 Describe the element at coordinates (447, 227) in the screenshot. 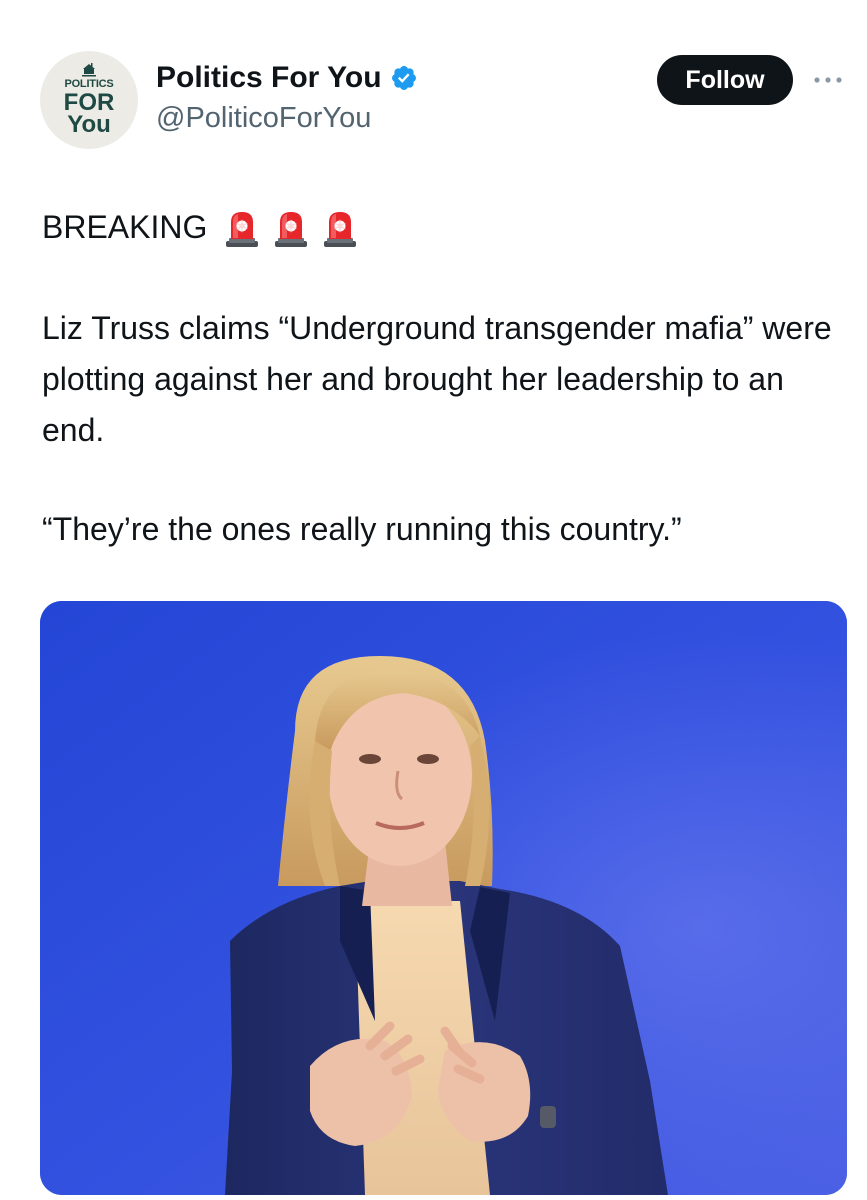

I see `breaking-line: BREAKING` at that location.